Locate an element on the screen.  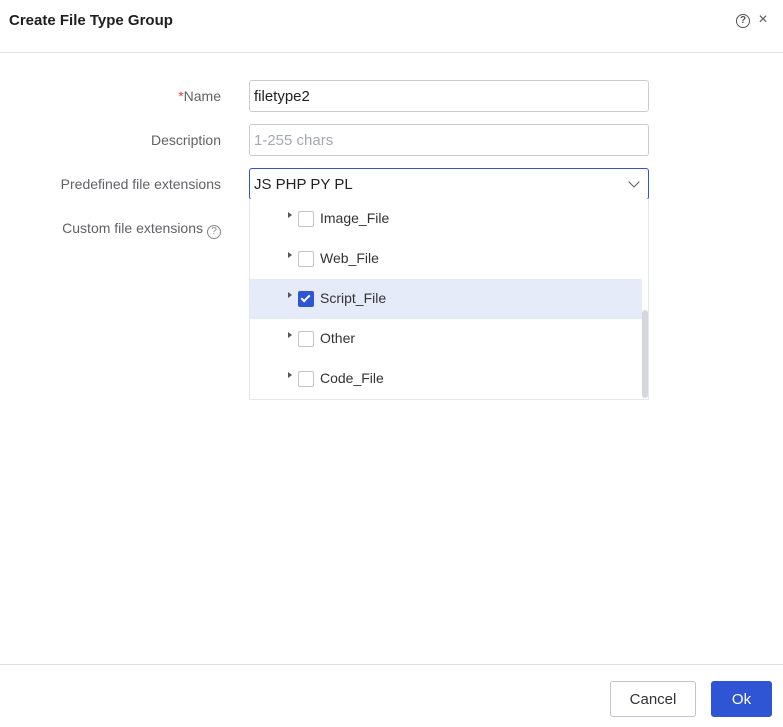
tree-item-label: Other is located at coordinates (338, 338).